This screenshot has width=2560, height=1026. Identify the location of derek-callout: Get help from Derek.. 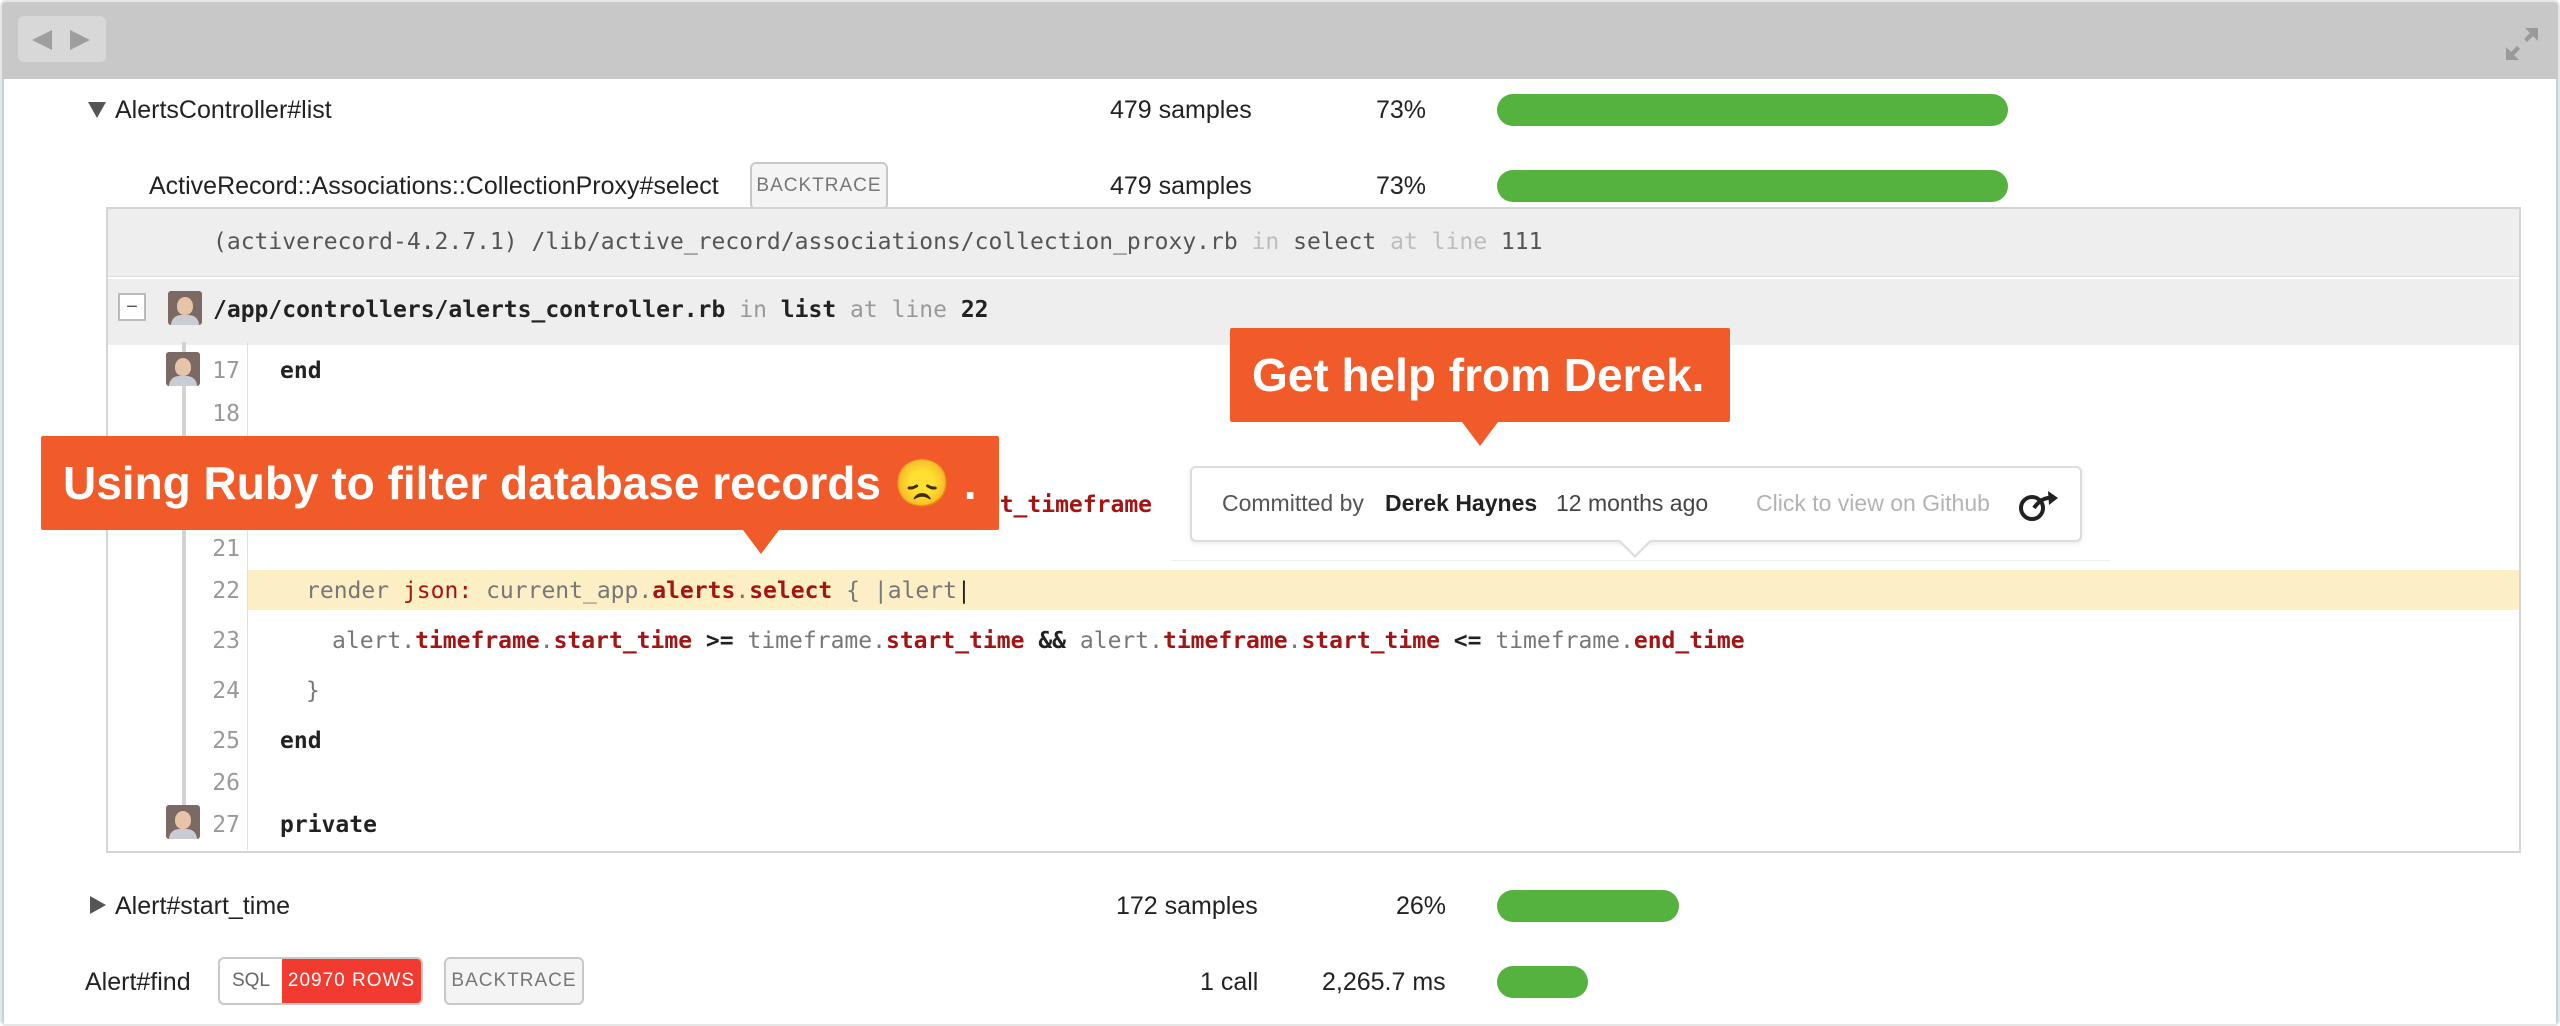
(1480, 387).